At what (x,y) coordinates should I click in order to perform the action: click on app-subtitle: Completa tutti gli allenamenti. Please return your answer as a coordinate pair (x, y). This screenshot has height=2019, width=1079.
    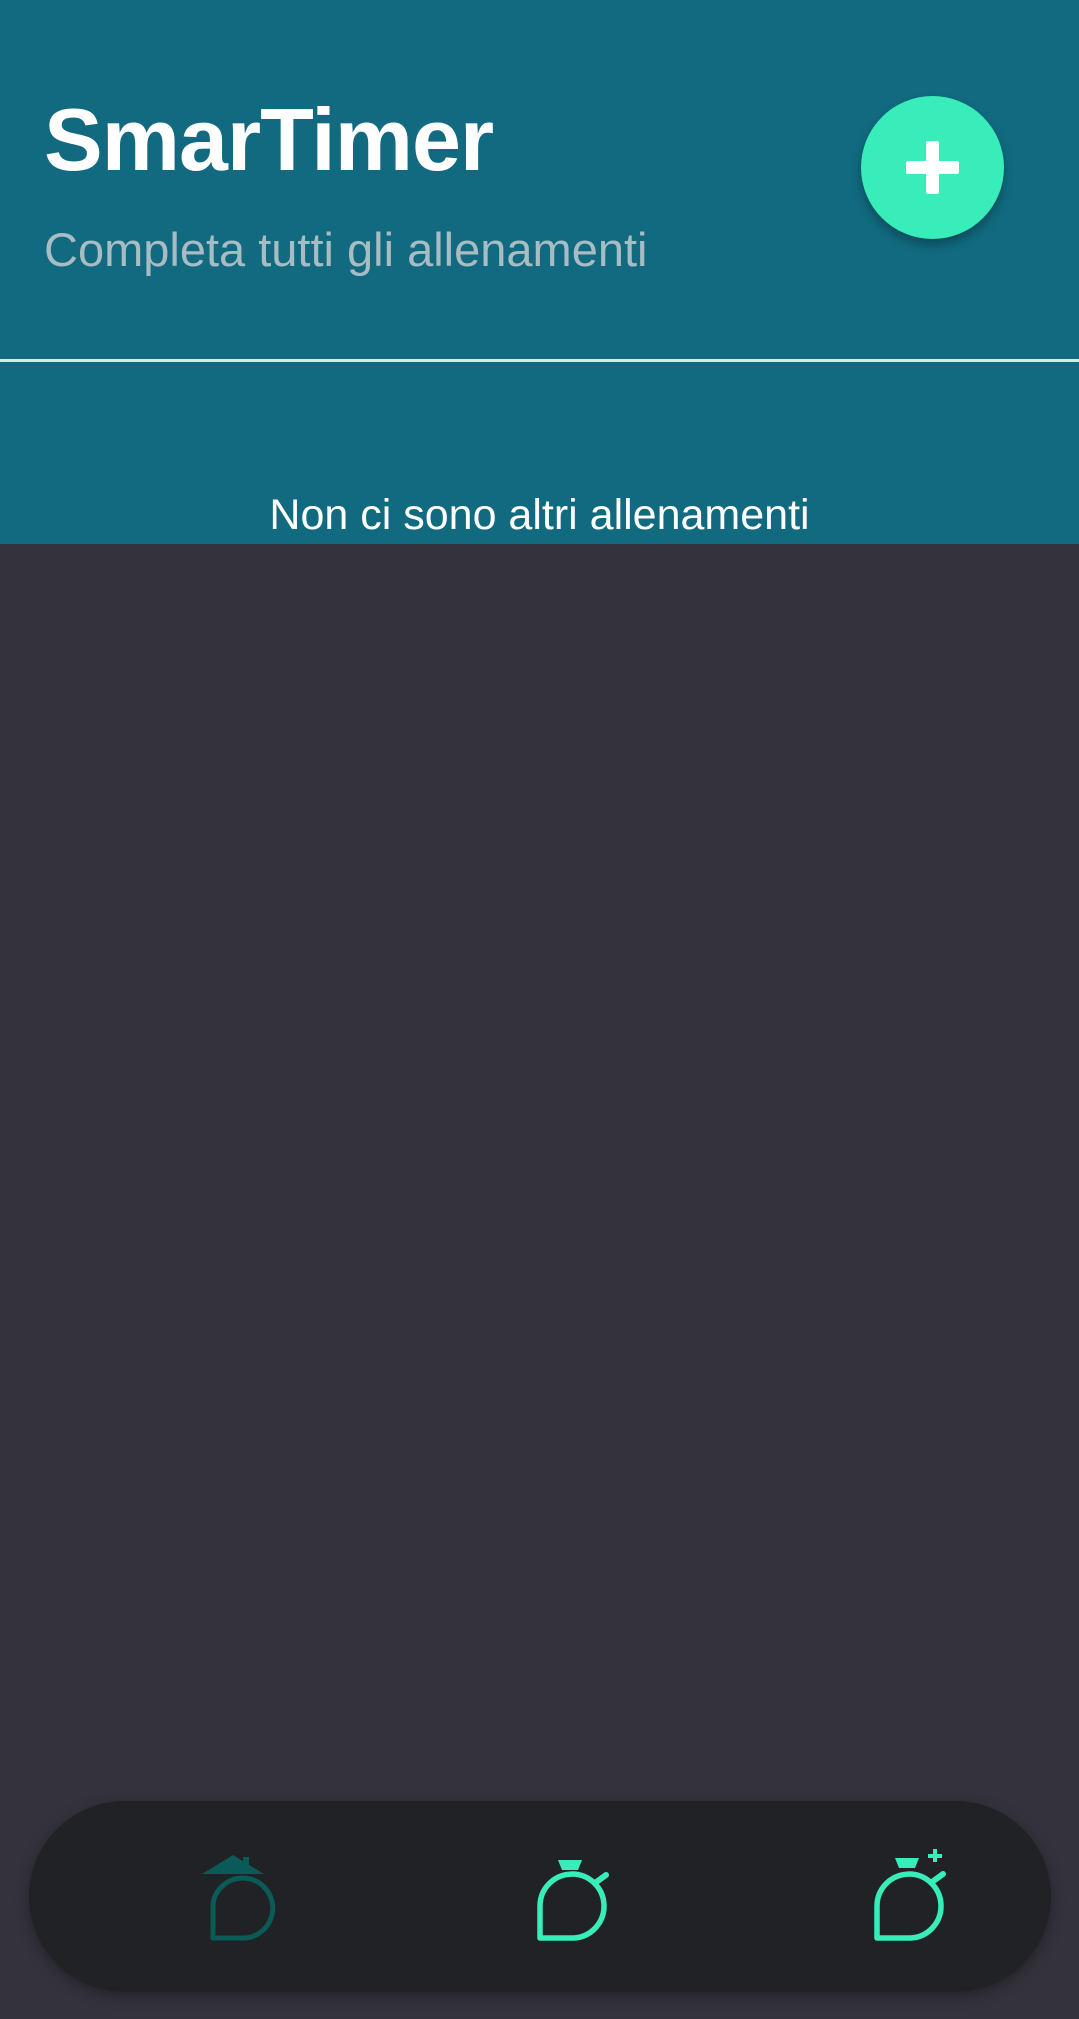
    Looking at the image, I should click on (346, 249).